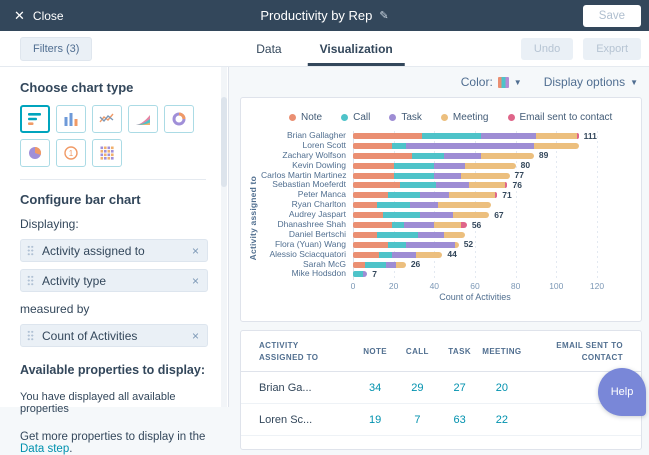 The width and height of the screenshot is (649, 455). I want to click on table-cell-value: 29, so click(417, 388).